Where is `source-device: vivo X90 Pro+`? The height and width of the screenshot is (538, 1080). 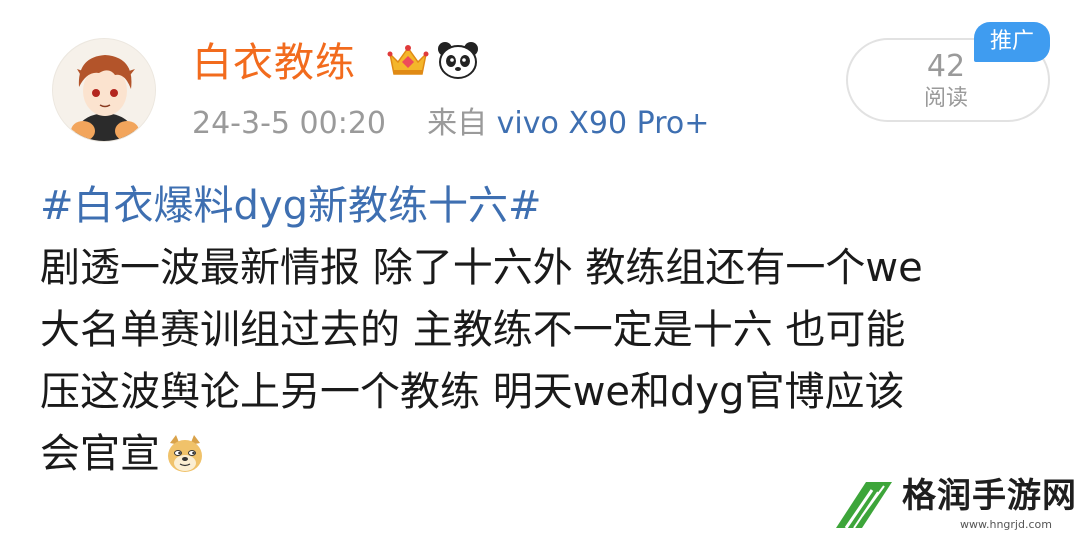
source-device: vivo X90 Pro+ is located at coordinates (603, 123).